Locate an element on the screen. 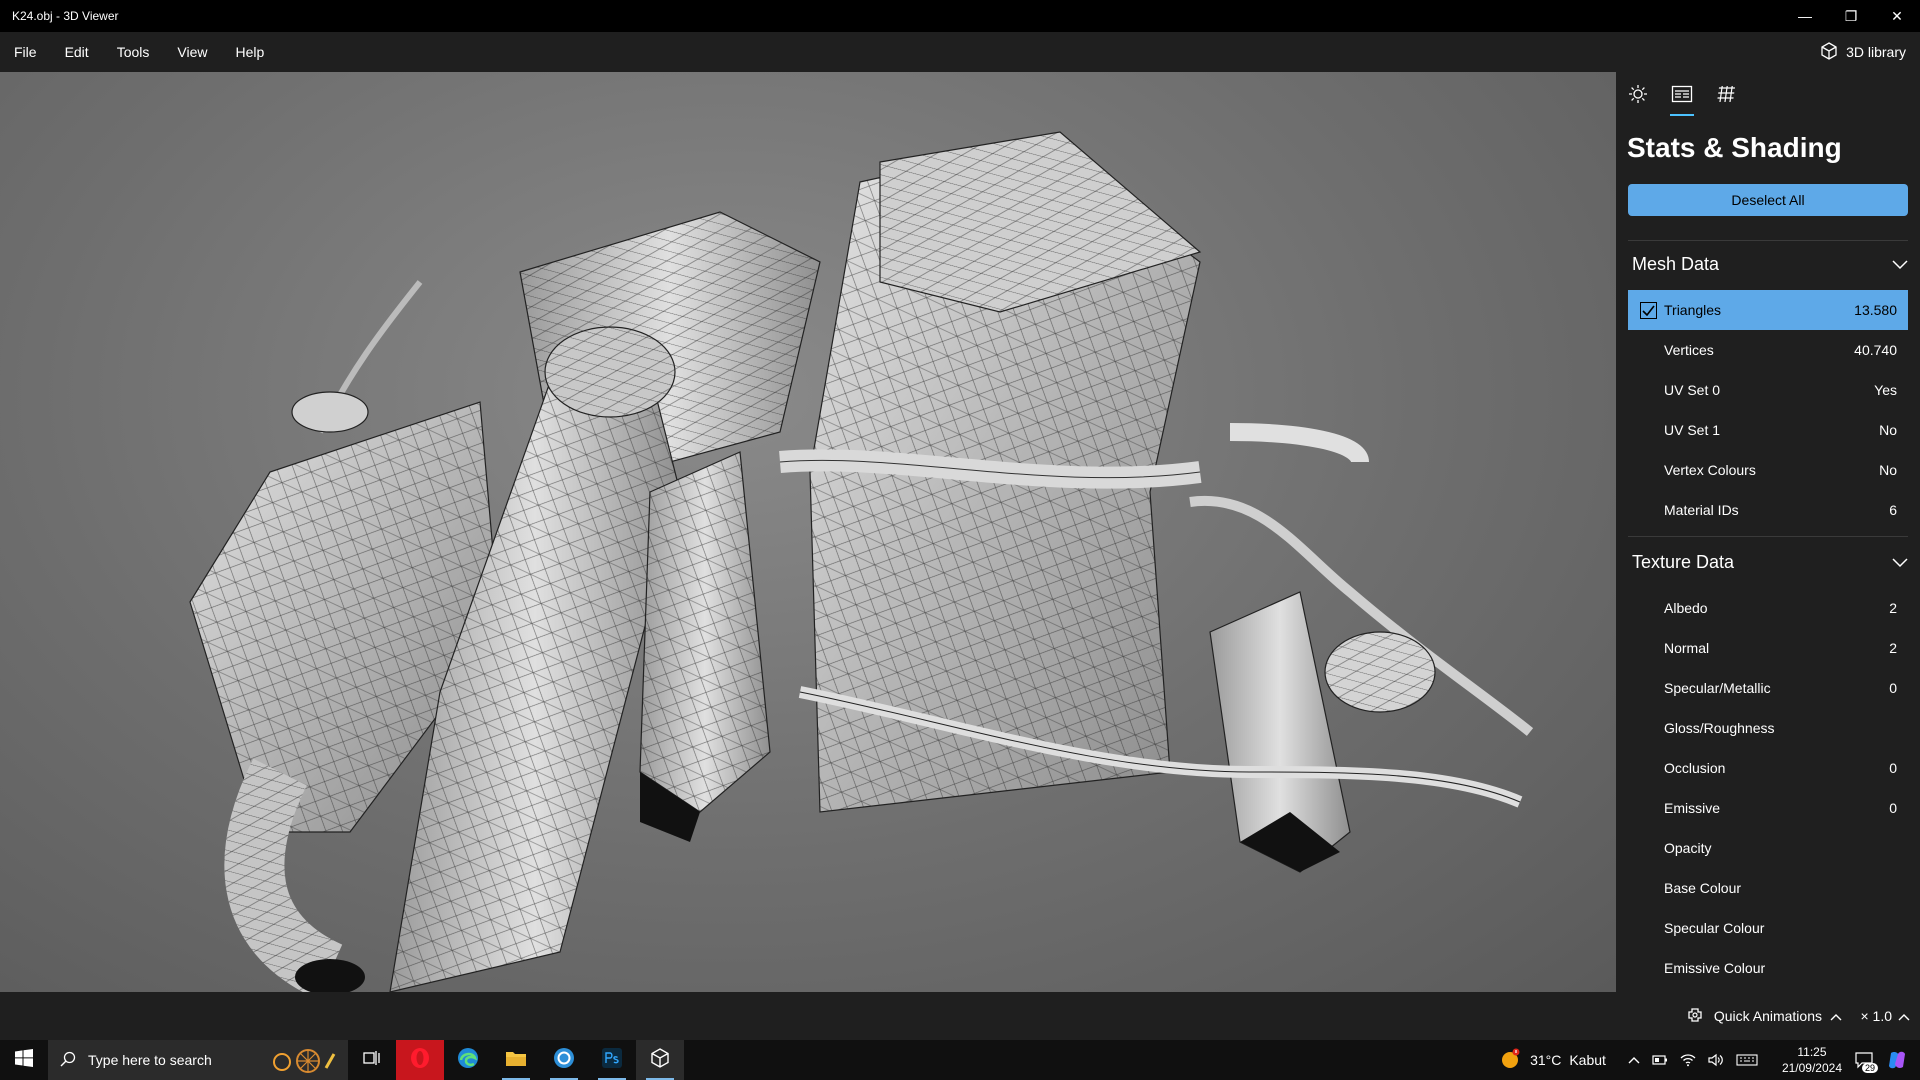 This screenshot has width=1920, height=1080. texture-row-specular-metallic: Specular/Metallic 0 is located at coordinates (1768, 688).